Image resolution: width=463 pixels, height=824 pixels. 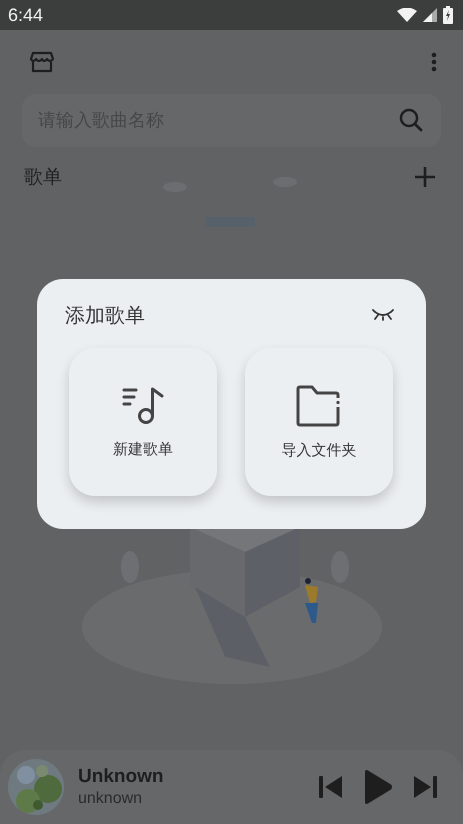 What do you see at coordinates (448, 15) in the screenshot?
I see `battery-icon` at bounding box center [448, 15].